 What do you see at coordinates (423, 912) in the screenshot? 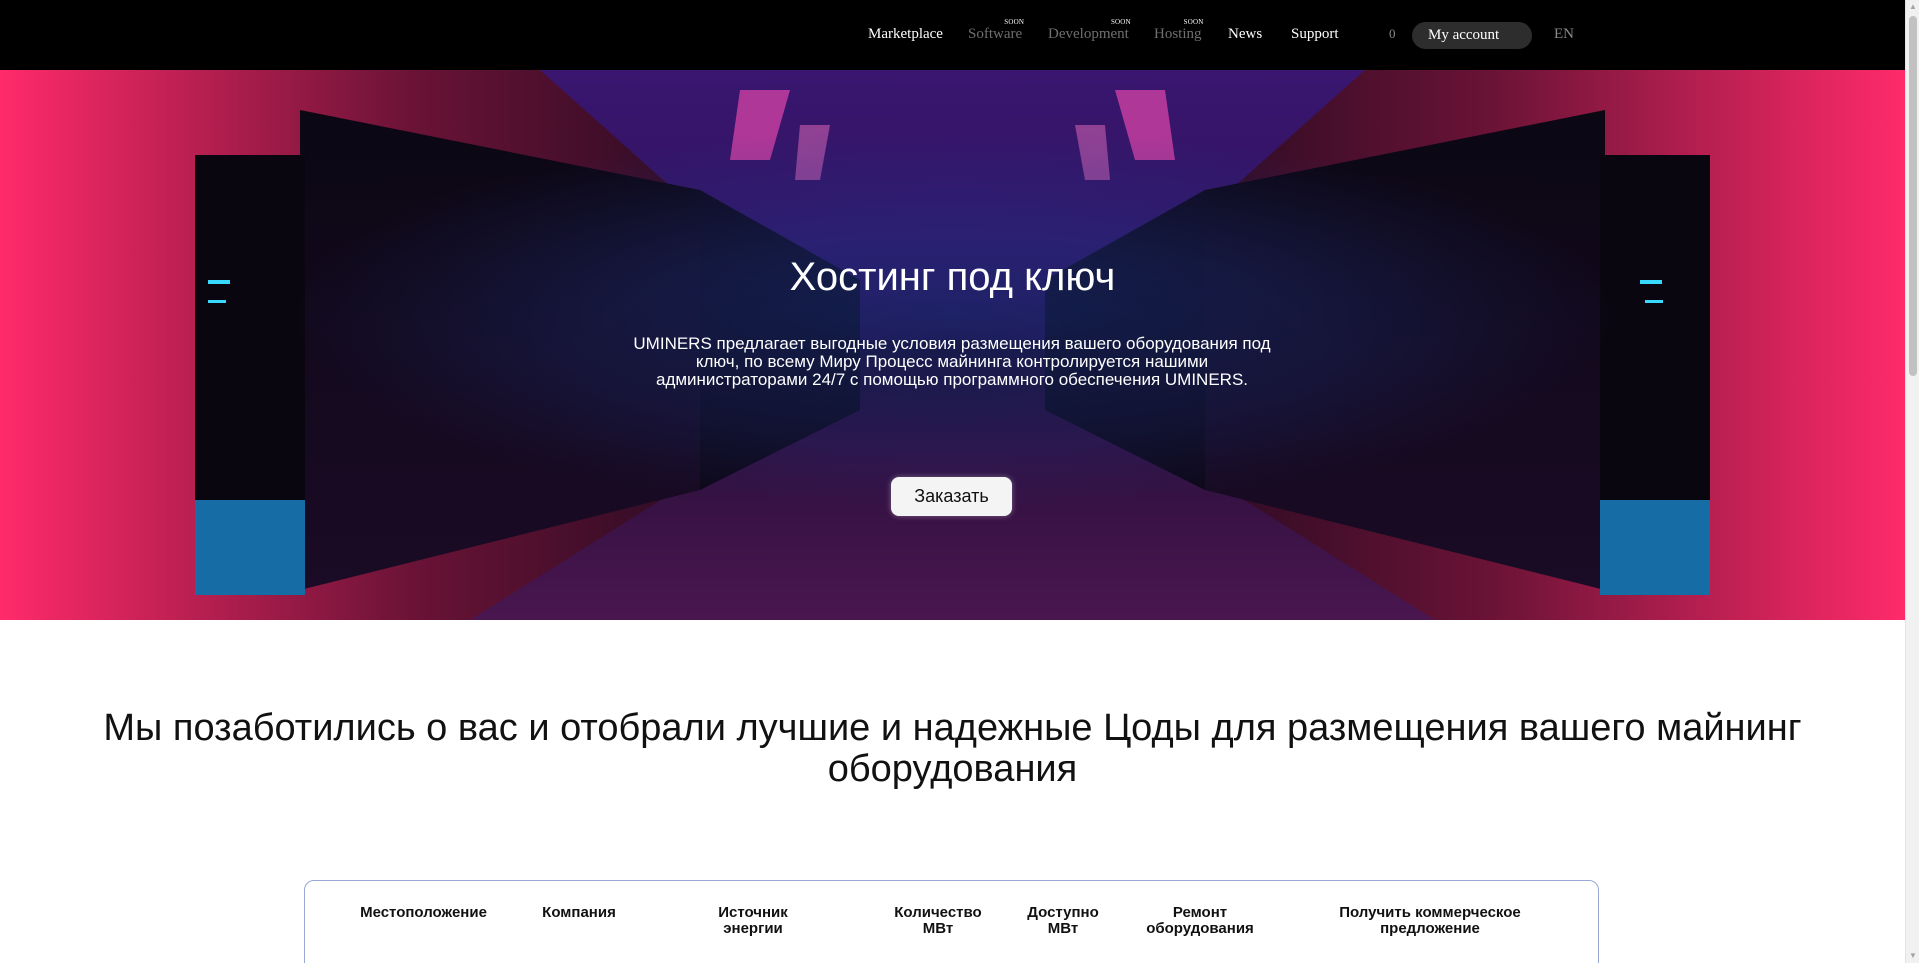
I see `column-header-location: Местоположение` at bounding box center [423, 912].